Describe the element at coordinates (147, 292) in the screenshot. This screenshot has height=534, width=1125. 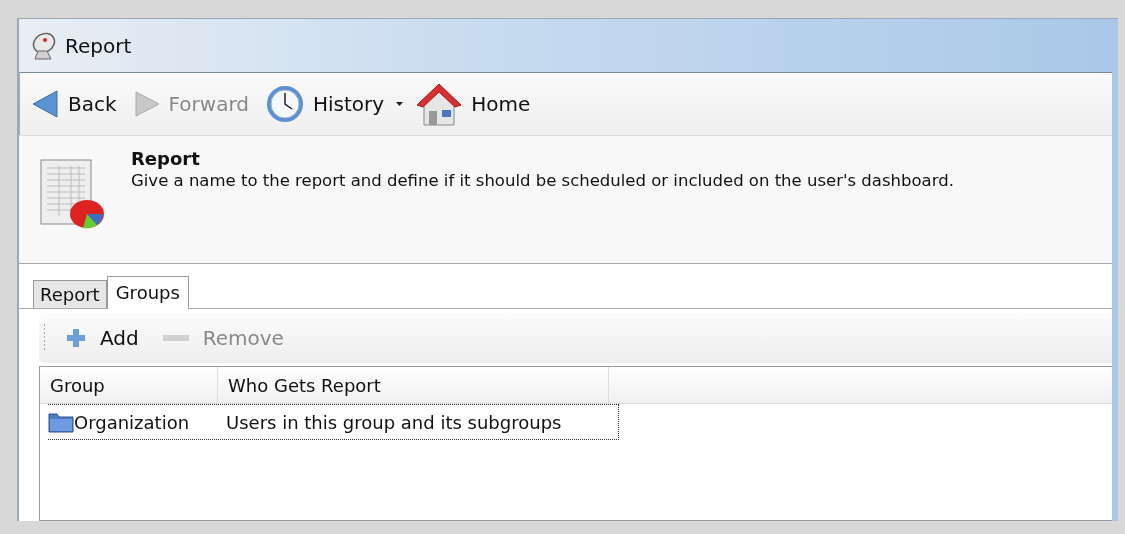
I see `tab: Groups` at that location.